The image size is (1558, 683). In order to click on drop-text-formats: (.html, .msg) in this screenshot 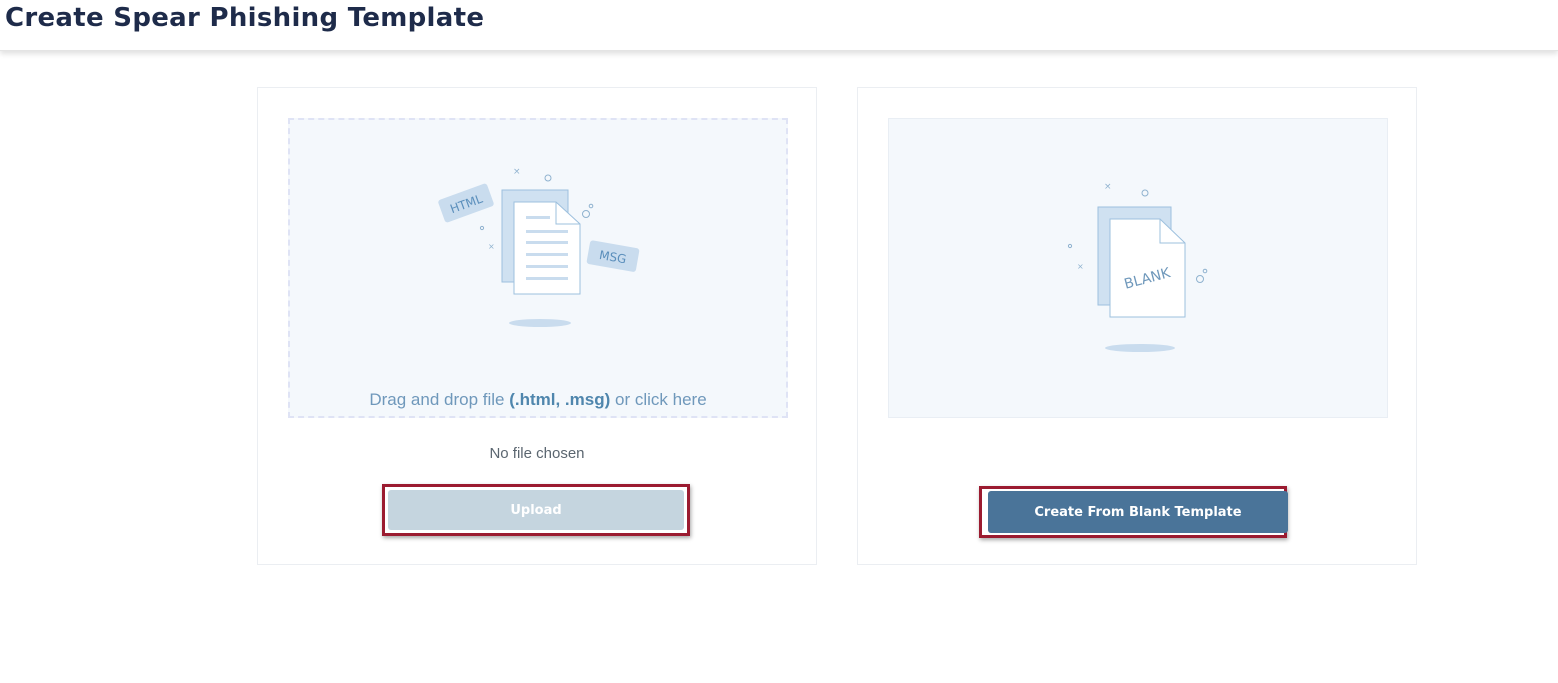, I will do `click(560, 399)`.